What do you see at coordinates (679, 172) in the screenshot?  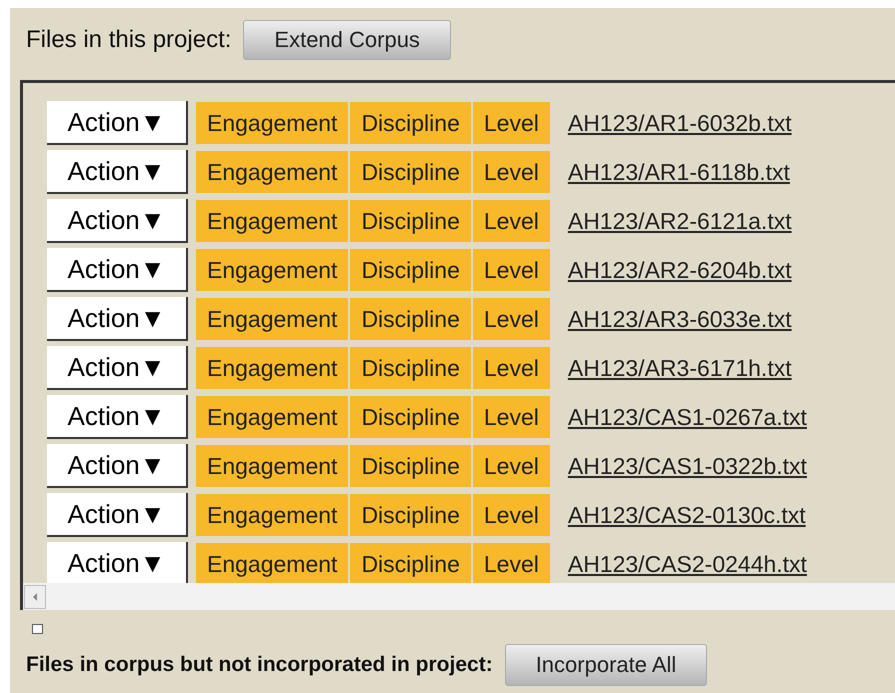 I see `file-link: AH123/AR1-6118b.txt` at bounding box center [679, 172].